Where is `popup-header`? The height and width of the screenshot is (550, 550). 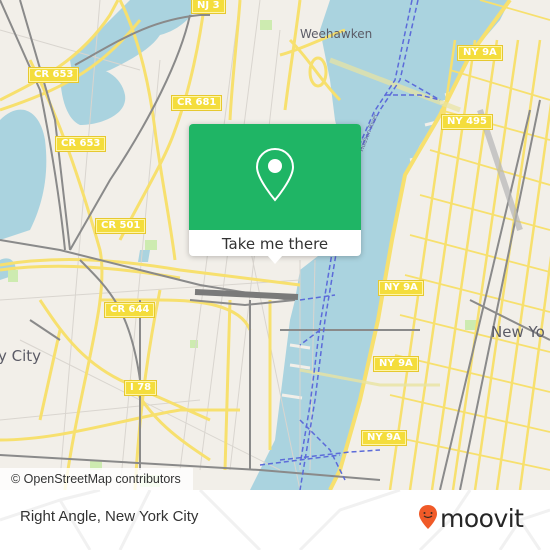 popup-header is located at coordinates (275, 177).